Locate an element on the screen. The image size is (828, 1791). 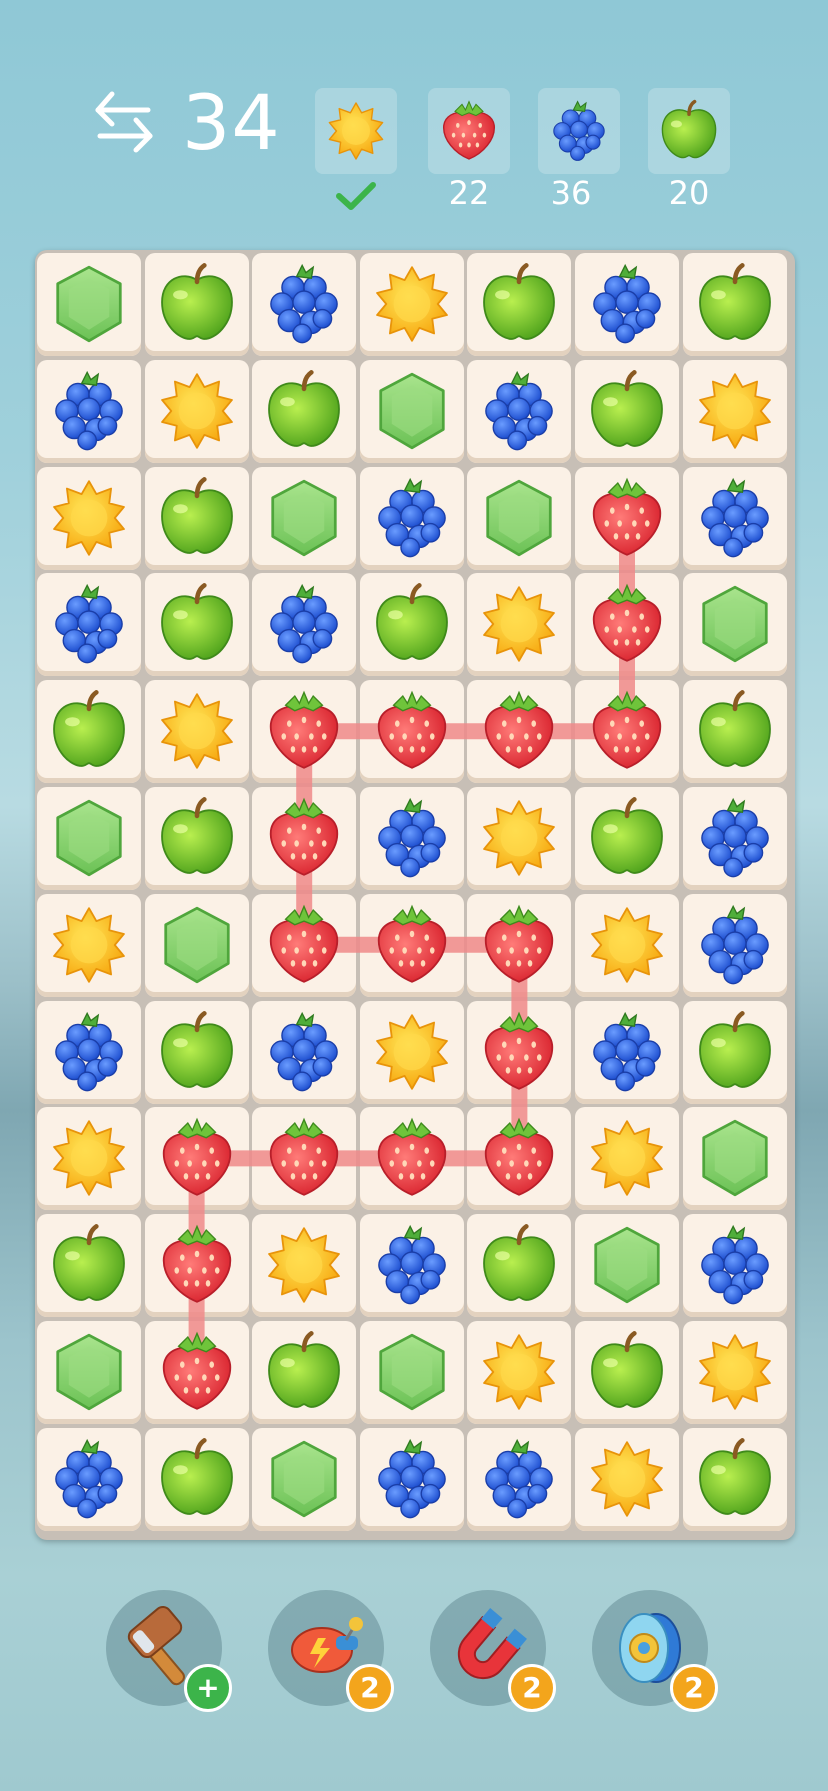
apple-icon is located at coordinates (197, 1052).